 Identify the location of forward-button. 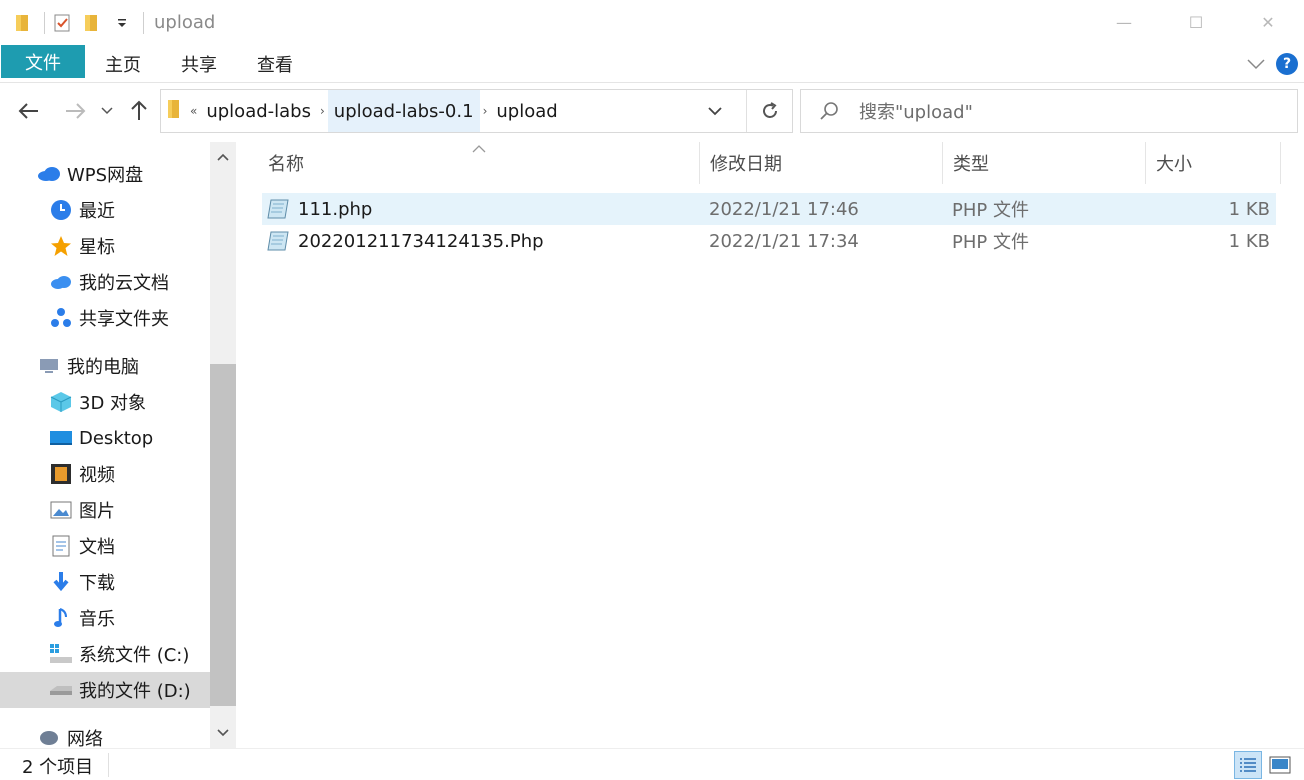
(75, 111).